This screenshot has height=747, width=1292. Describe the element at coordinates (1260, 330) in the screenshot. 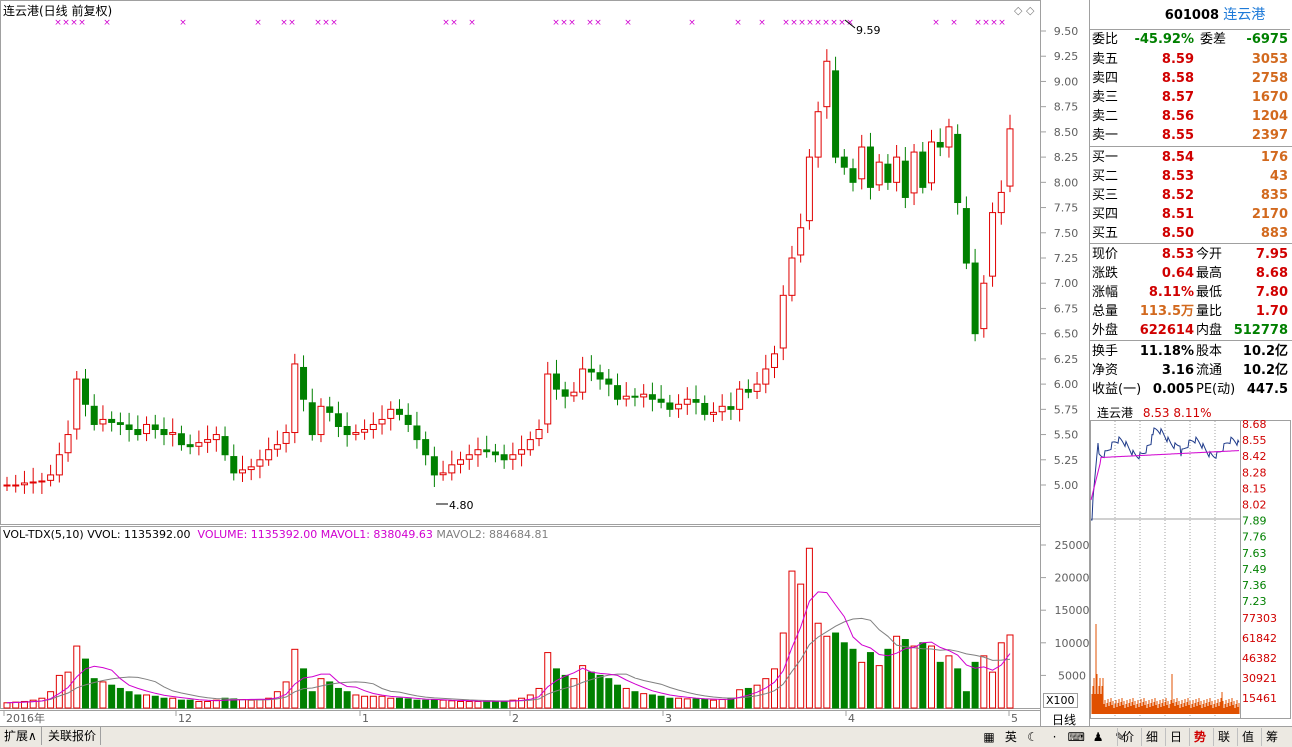

I see `stat-value: 512778` at that location.